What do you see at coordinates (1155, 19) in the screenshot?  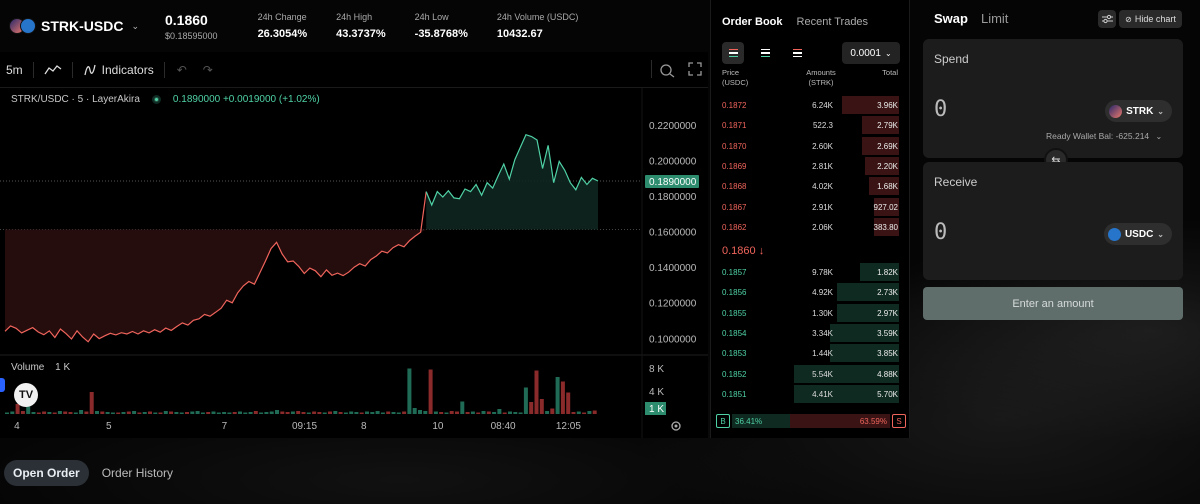 I see `hide-chart-label: Hide chart` at bounding box center [1155, 19].